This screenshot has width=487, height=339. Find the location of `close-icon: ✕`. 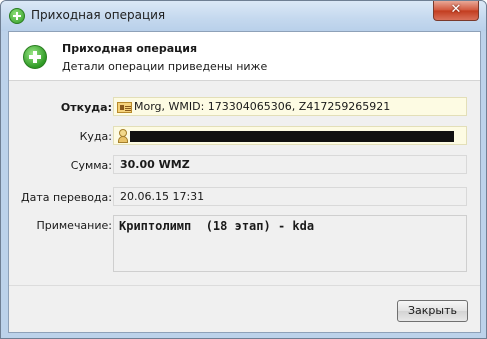

close-icon: ✕ is located at coordinates (456, 9).